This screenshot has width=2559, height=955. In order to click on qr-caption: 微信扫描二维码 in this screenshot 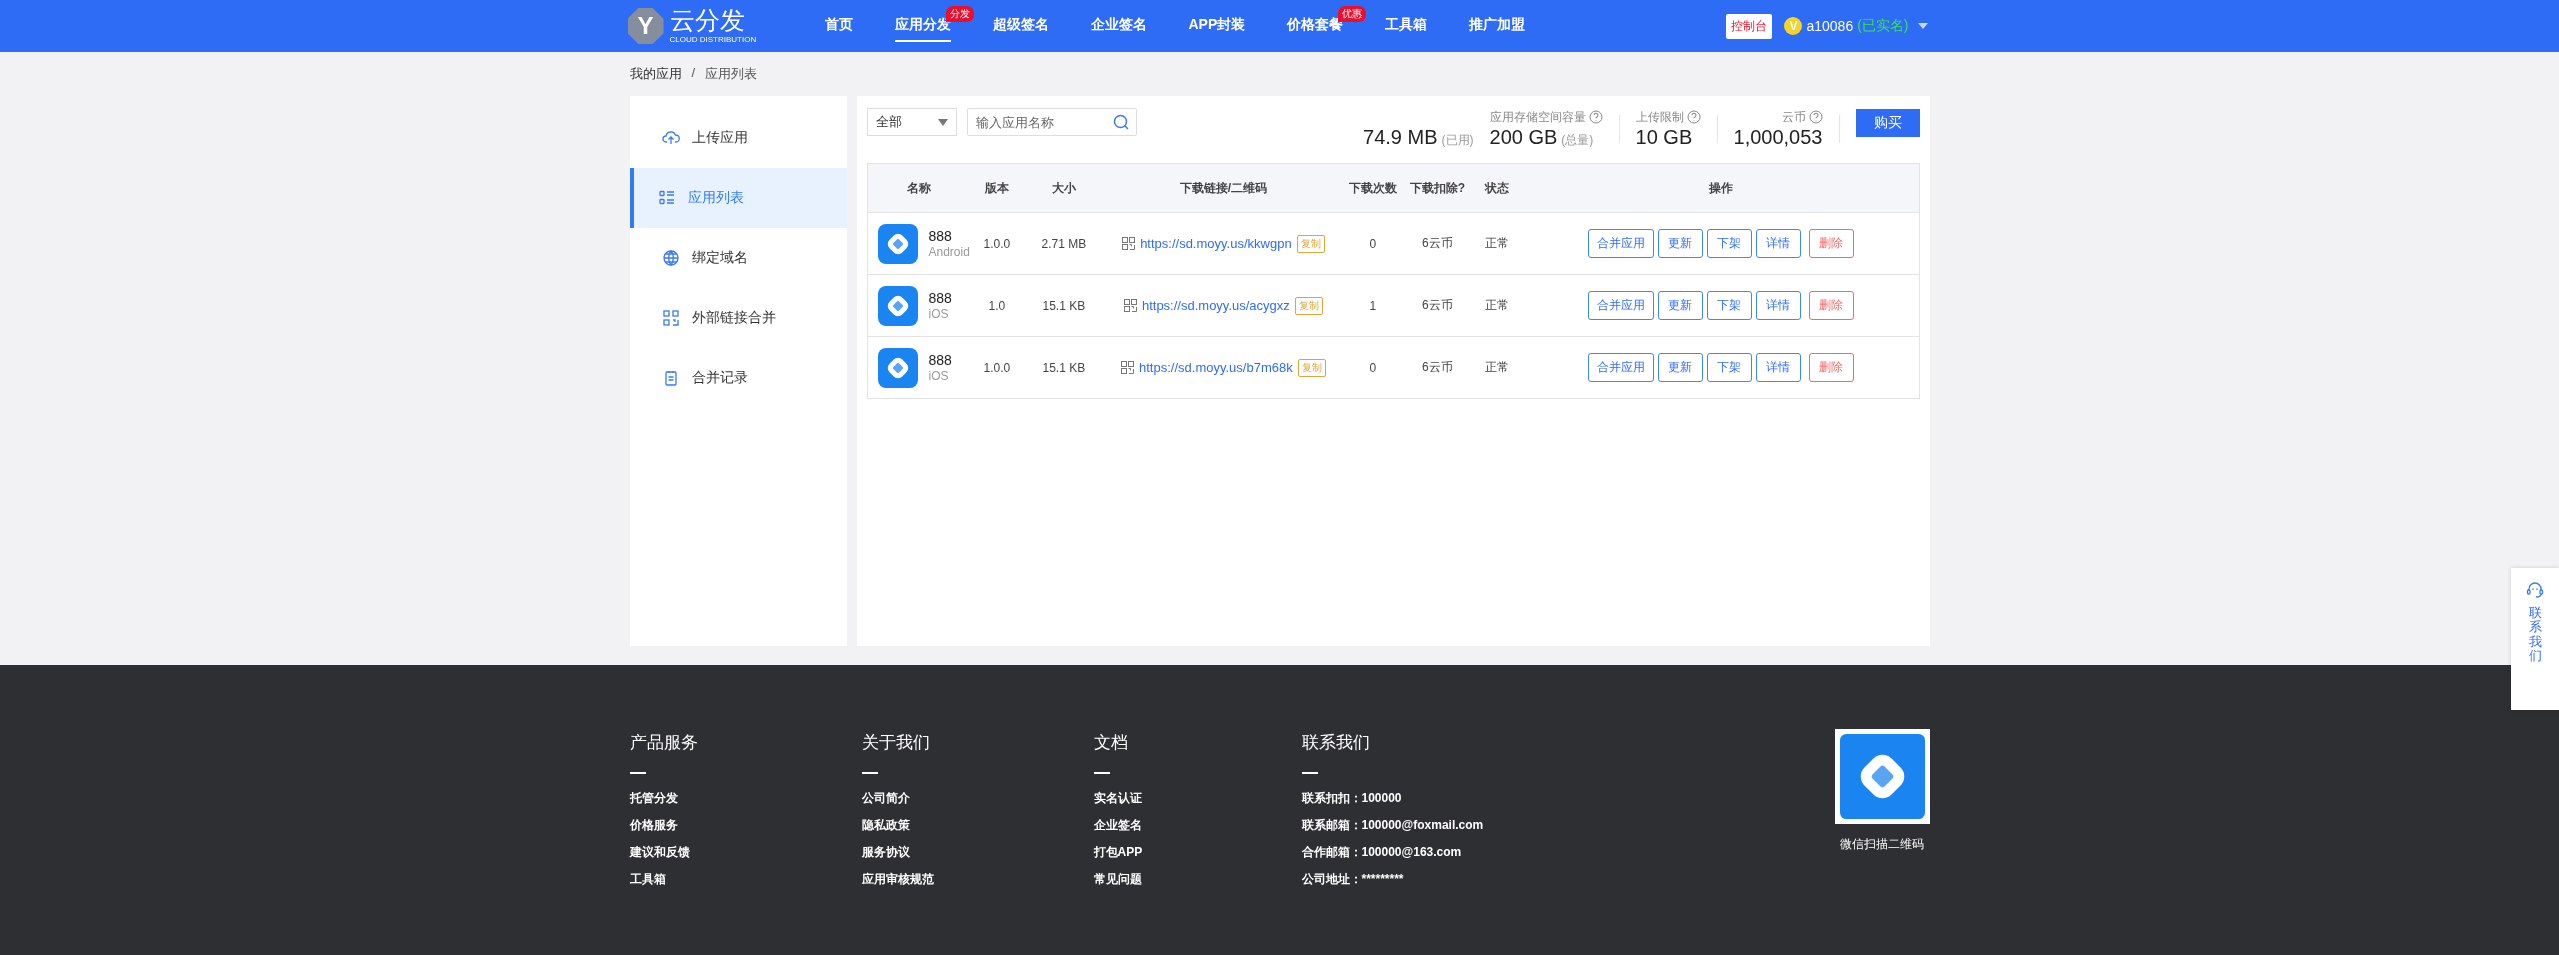, I will do `click(1882, 844)`.